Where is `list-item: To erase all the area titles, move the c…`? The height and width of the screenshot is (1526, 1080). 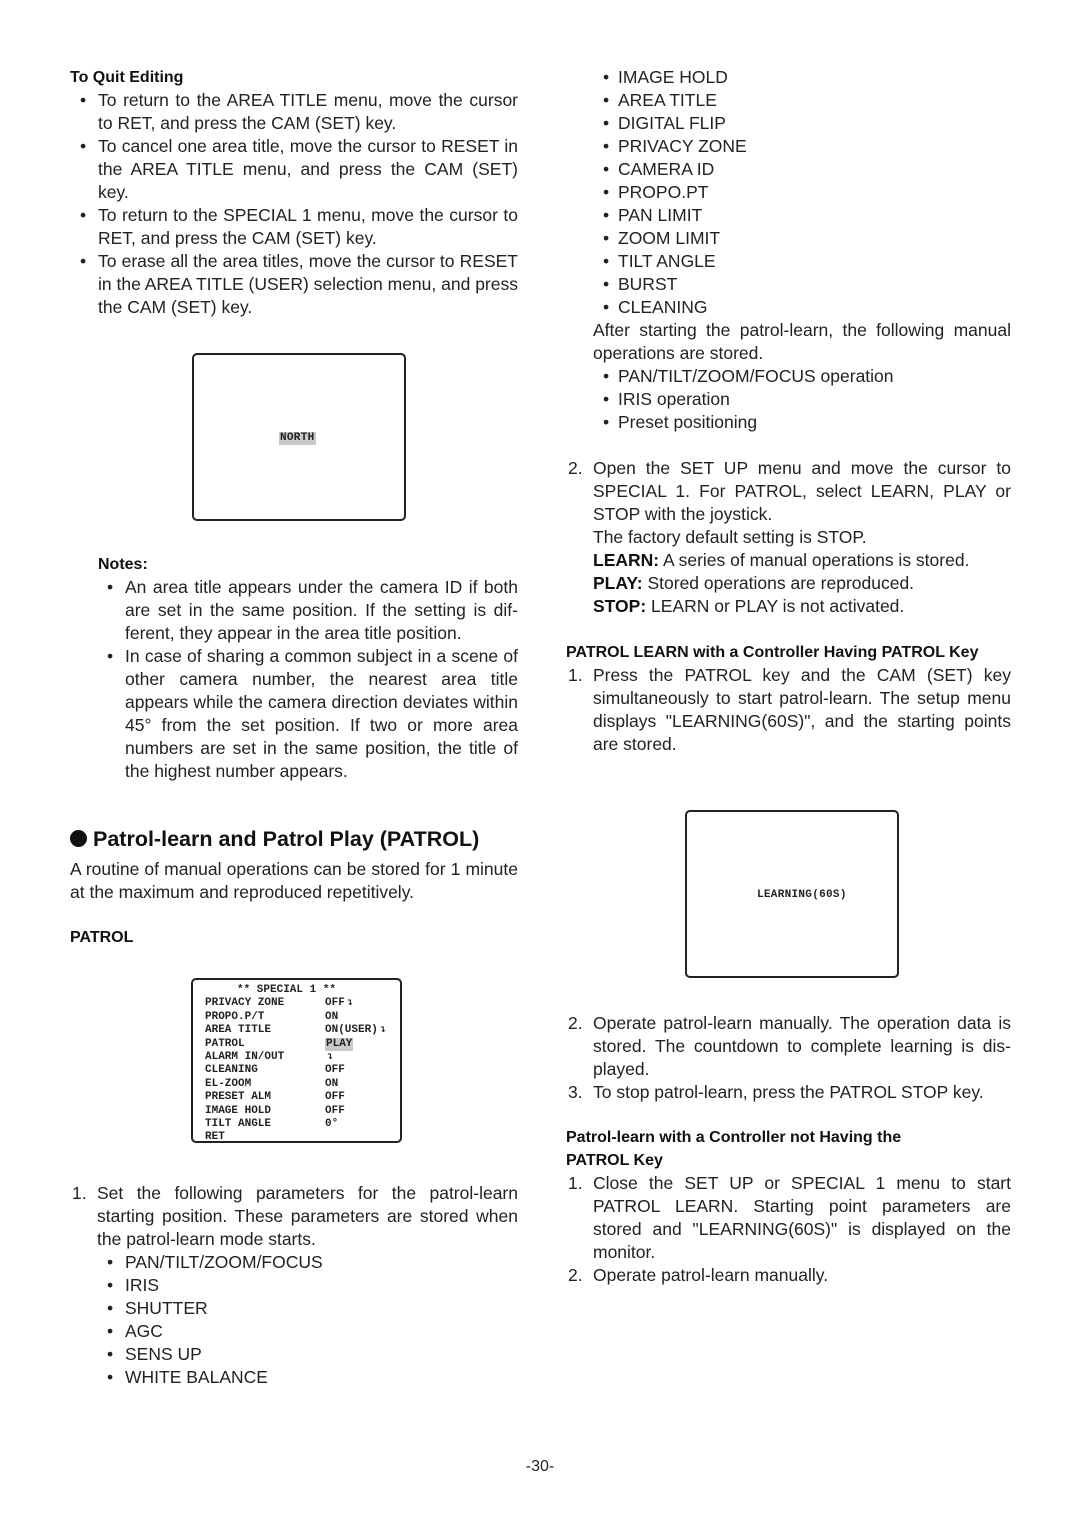
list-item: To erase all the area titles, move the c… is located at coordinates (294, 284).